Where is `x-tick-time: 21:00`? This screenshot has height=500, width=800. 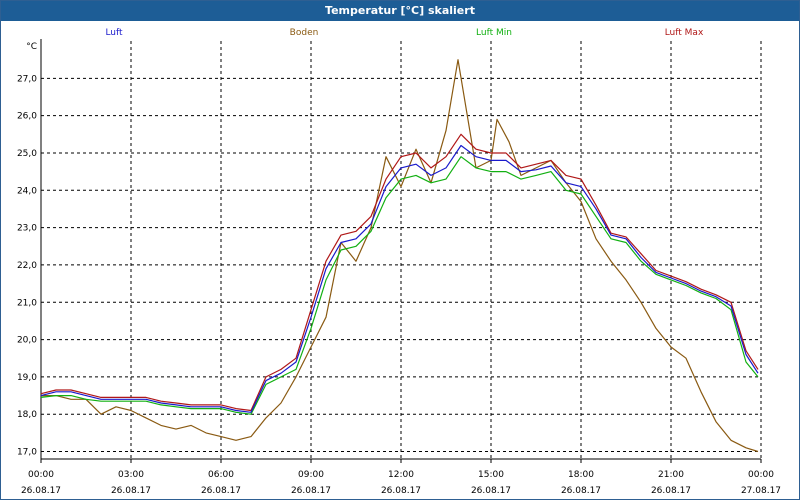 x-tick-time: 21:00 is located at coordinates (671, 475).